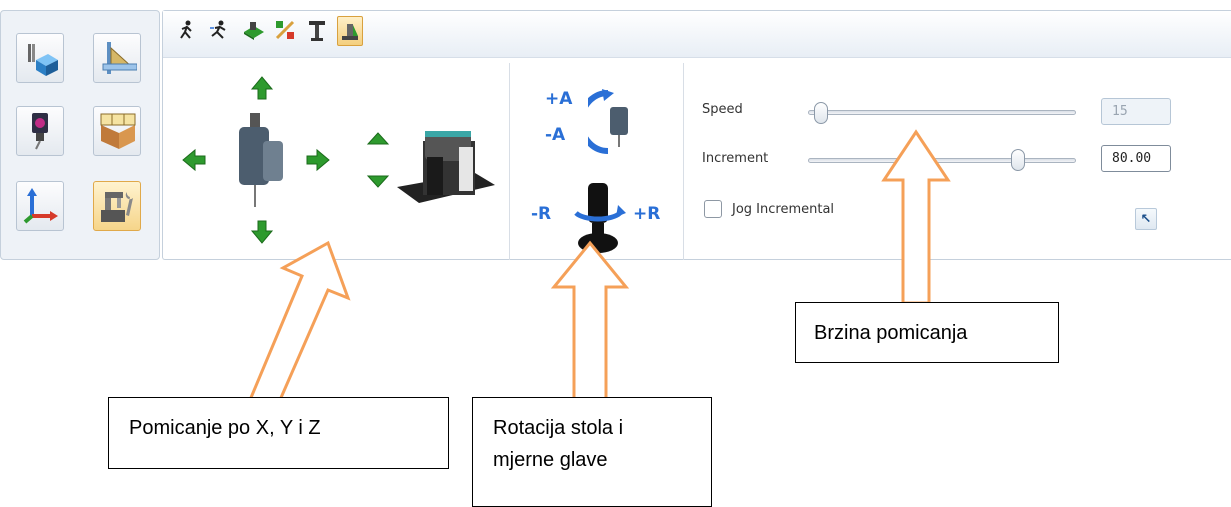  Describe the element at coordinates (558, 428) in the screenshot. I see `annotation-text-rotation-line1: Rotacija stola i` at that location.